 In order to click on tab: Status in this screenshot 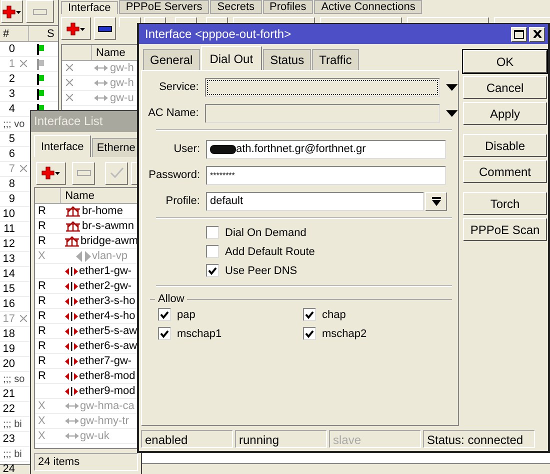, I will do `click(287, 59)`.